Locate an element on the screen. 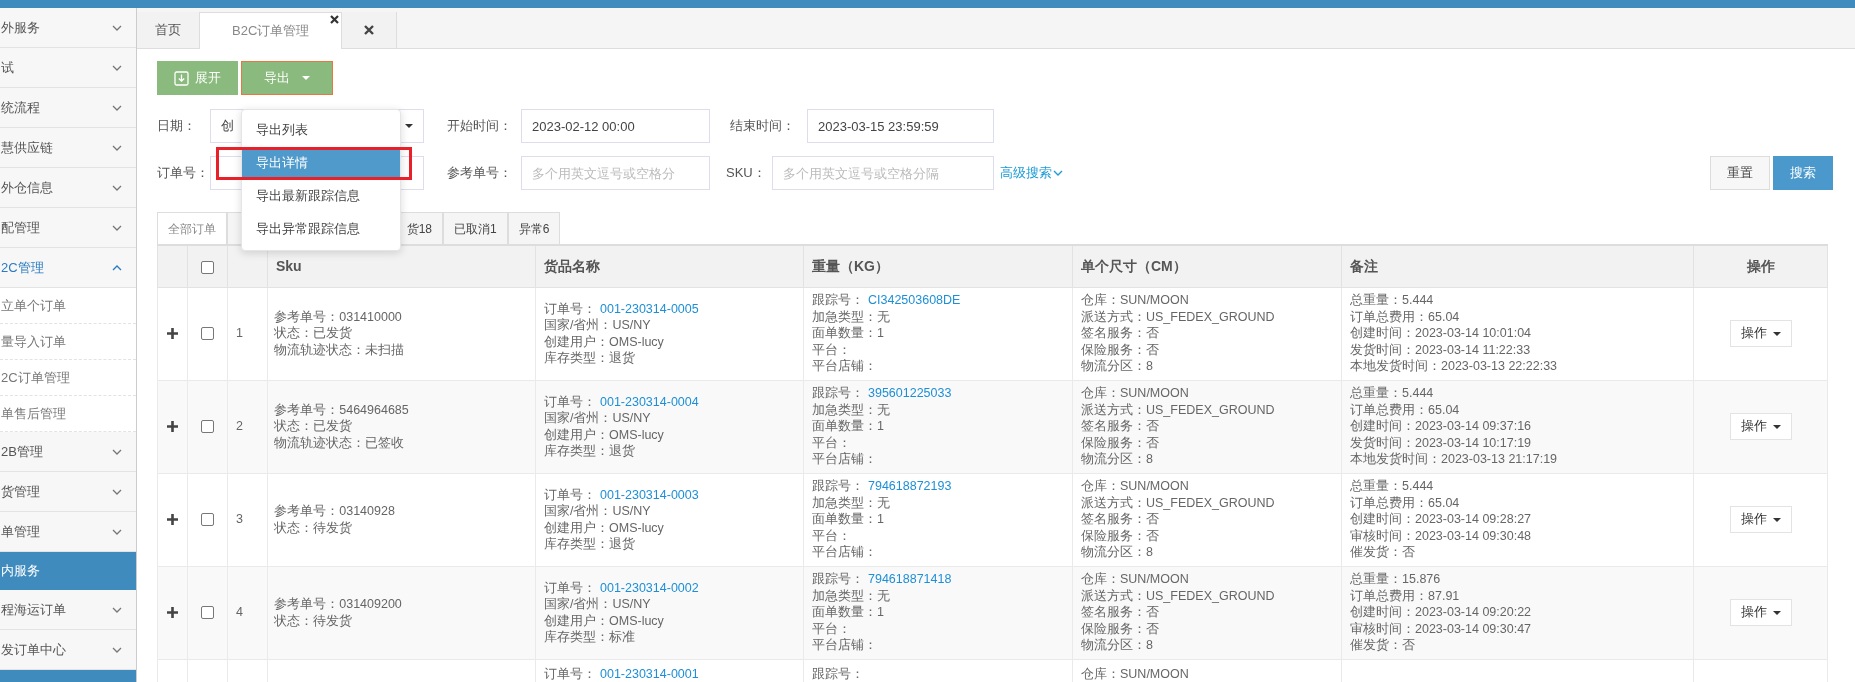 The height and width of the screenshot is (682, 1855). download-icon is located at coordinates (181, 78).